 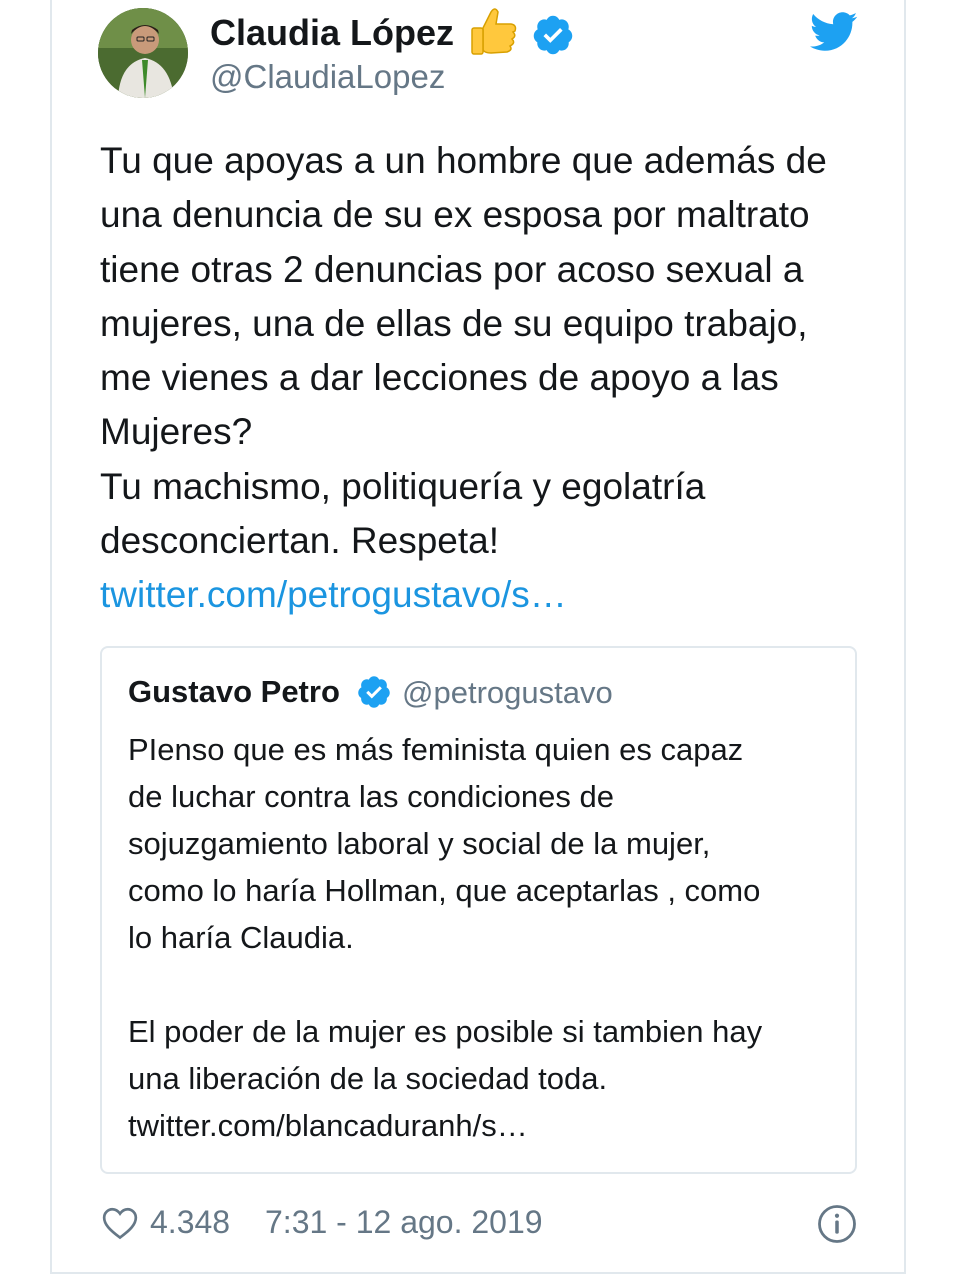 I want to click on tweet-footer: 4.348 7:31 - 12 ago. 2019, so click(x=480, y=1223).